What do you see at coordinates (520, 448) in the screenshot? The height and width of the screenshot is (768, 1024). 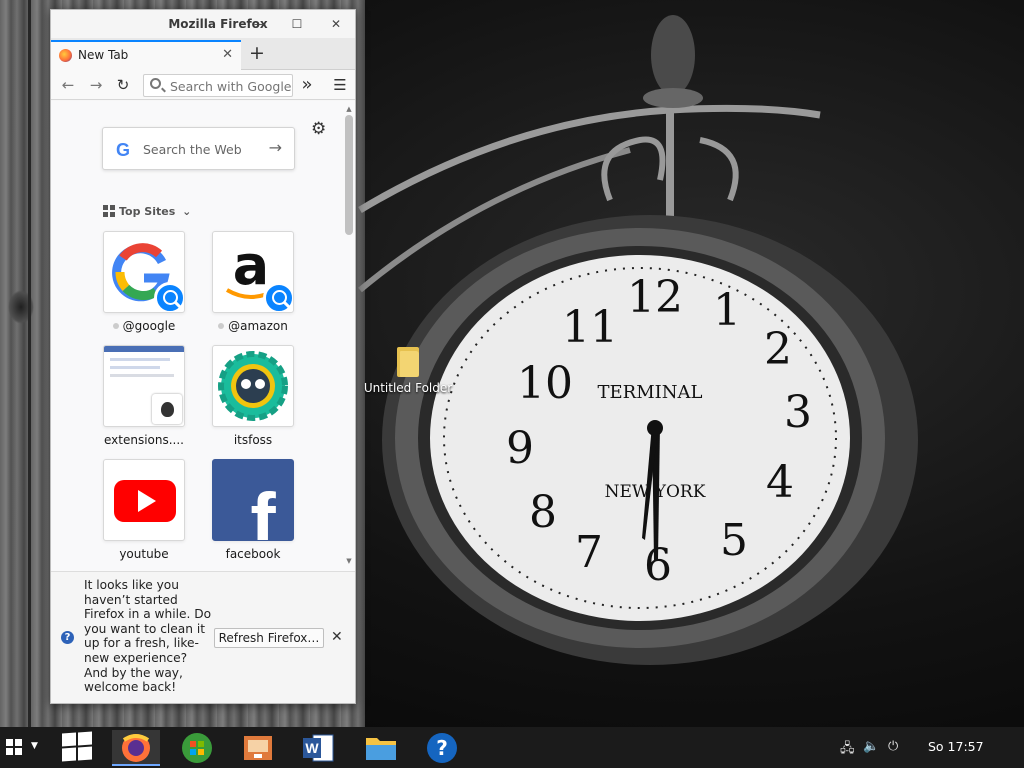 I see `svg-text: 9` at bounding box center [520, 448].